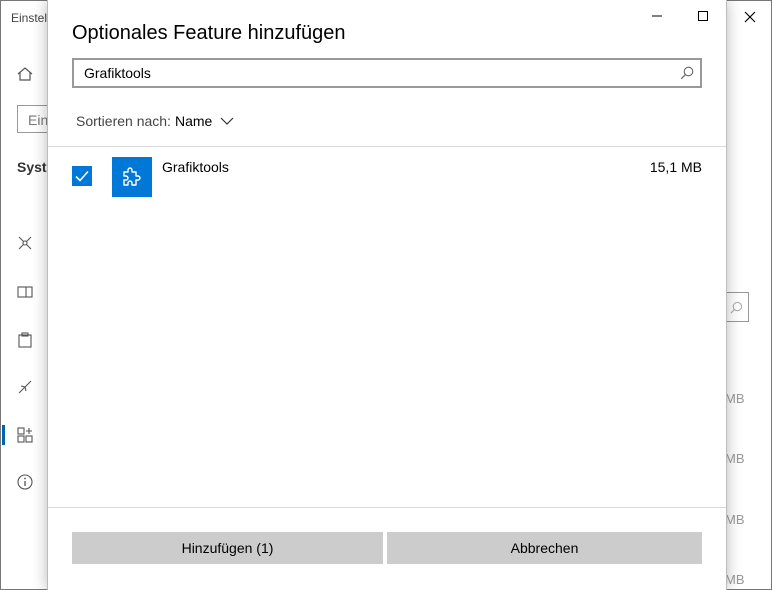 This screenshot has width=772, height=590. I want to click on settings-window-title: Einstellungen, so click(29, 18).